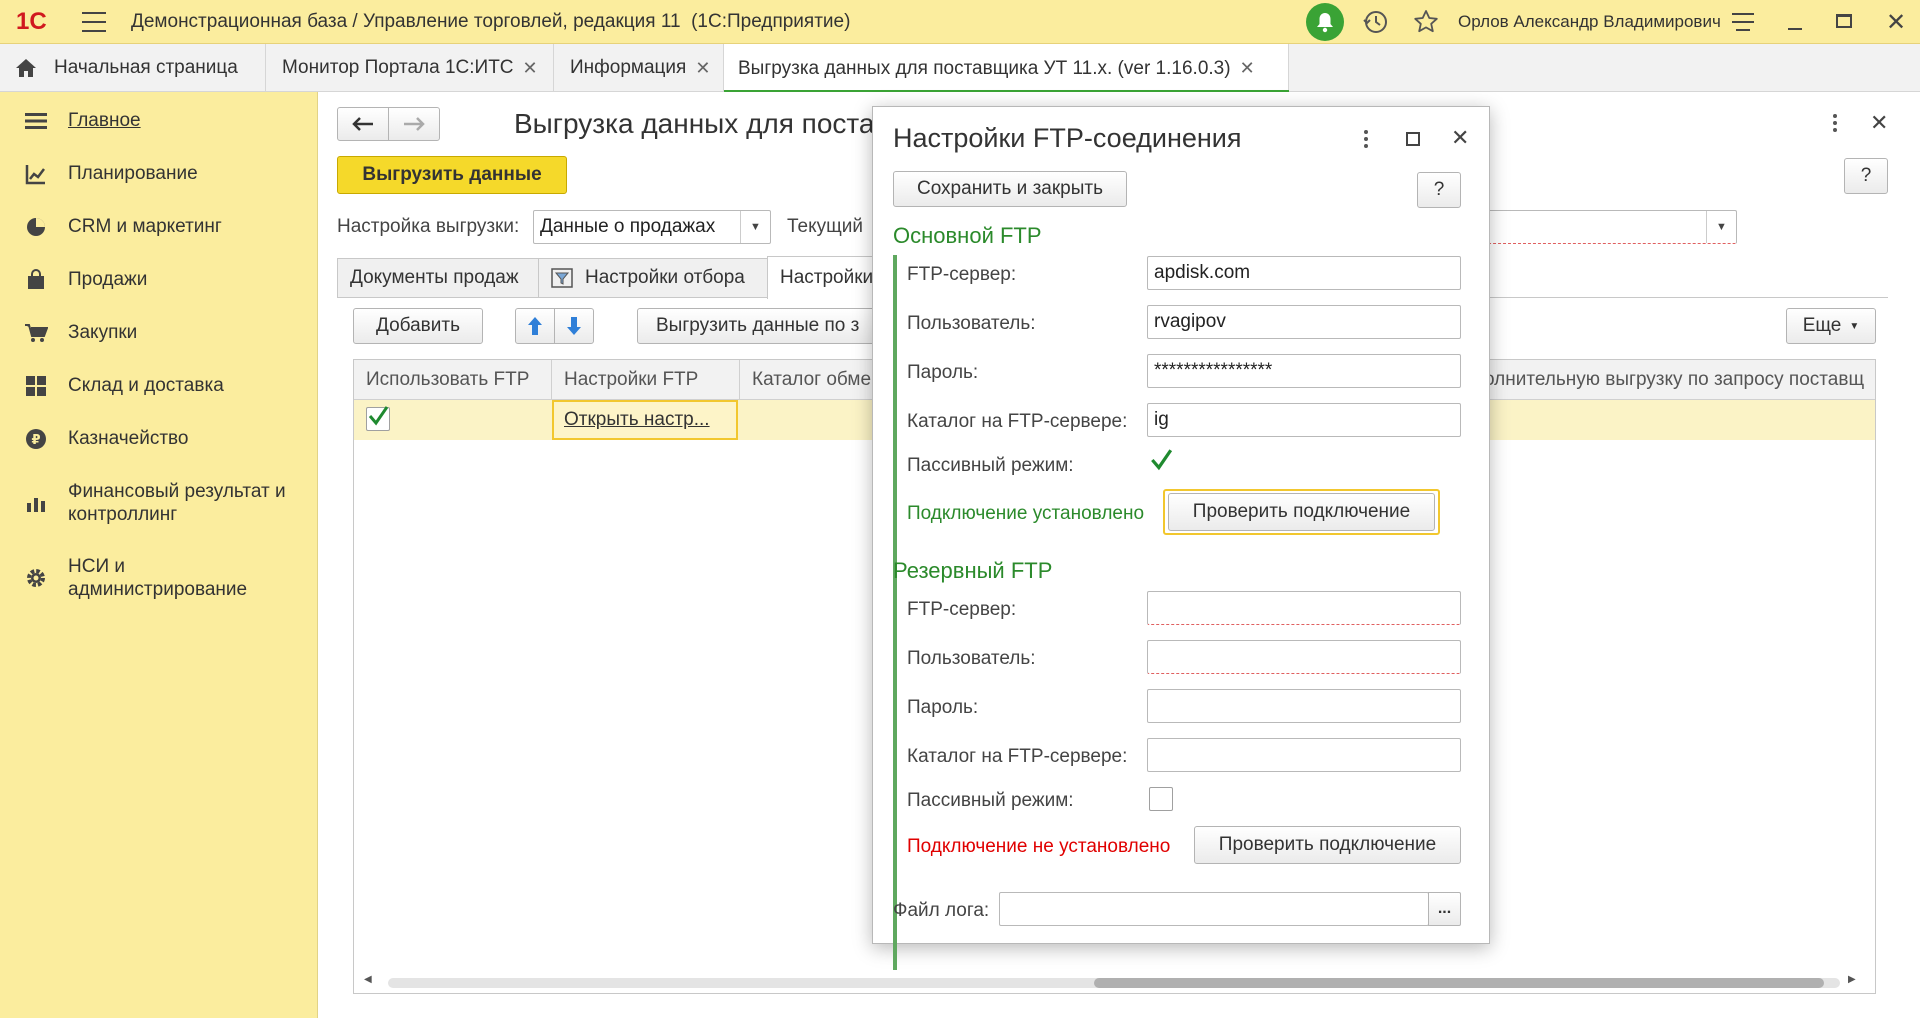  Describe the element at coordinates (1459, 983) in the screenshot. I see `scrollbar-thumb` at that location.